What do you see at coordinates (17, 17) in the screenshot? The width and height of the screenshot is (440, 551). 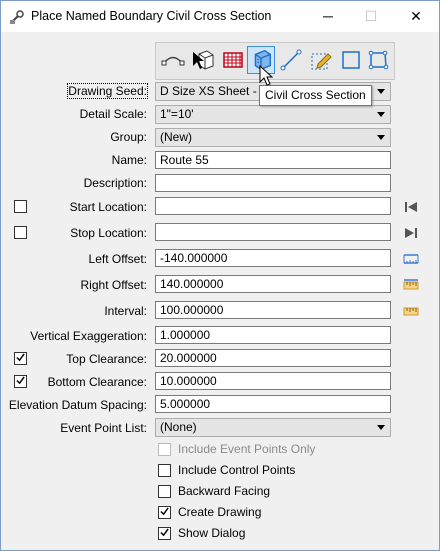 I see `app-tool-icon` at bounding box center [17, 17].